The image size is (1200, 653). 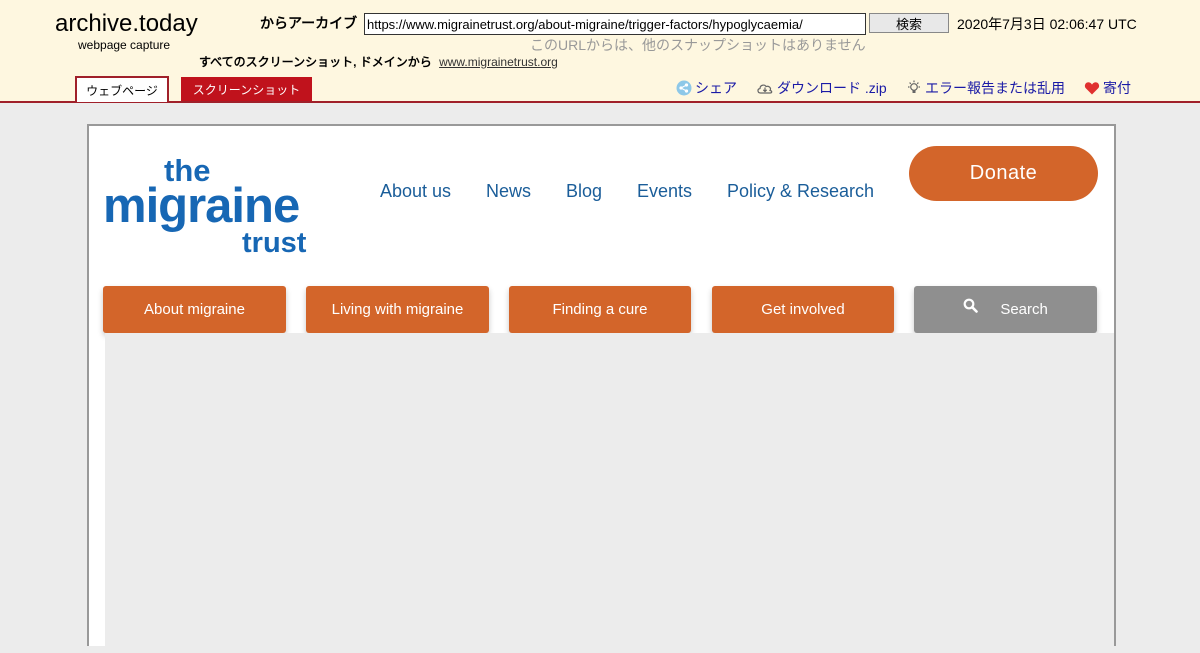 I want to click on tab-webpage: ウェブページ, so click(x=122, y=89).